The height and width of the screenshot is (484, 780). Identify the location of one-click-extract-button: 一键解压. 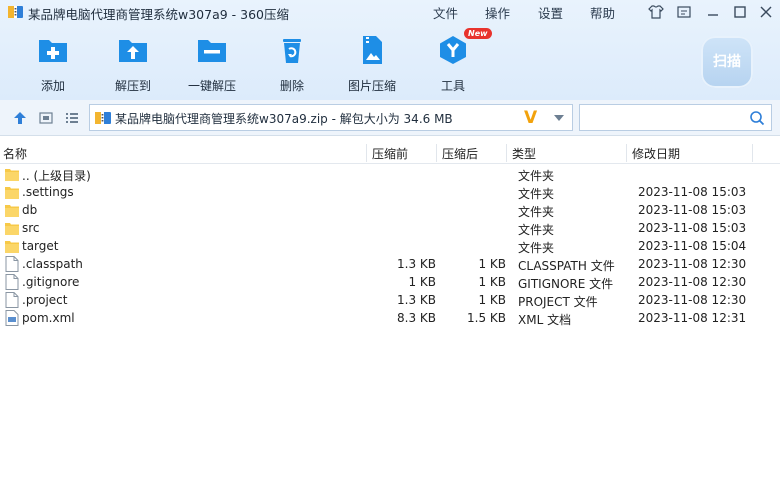
(212, 64).